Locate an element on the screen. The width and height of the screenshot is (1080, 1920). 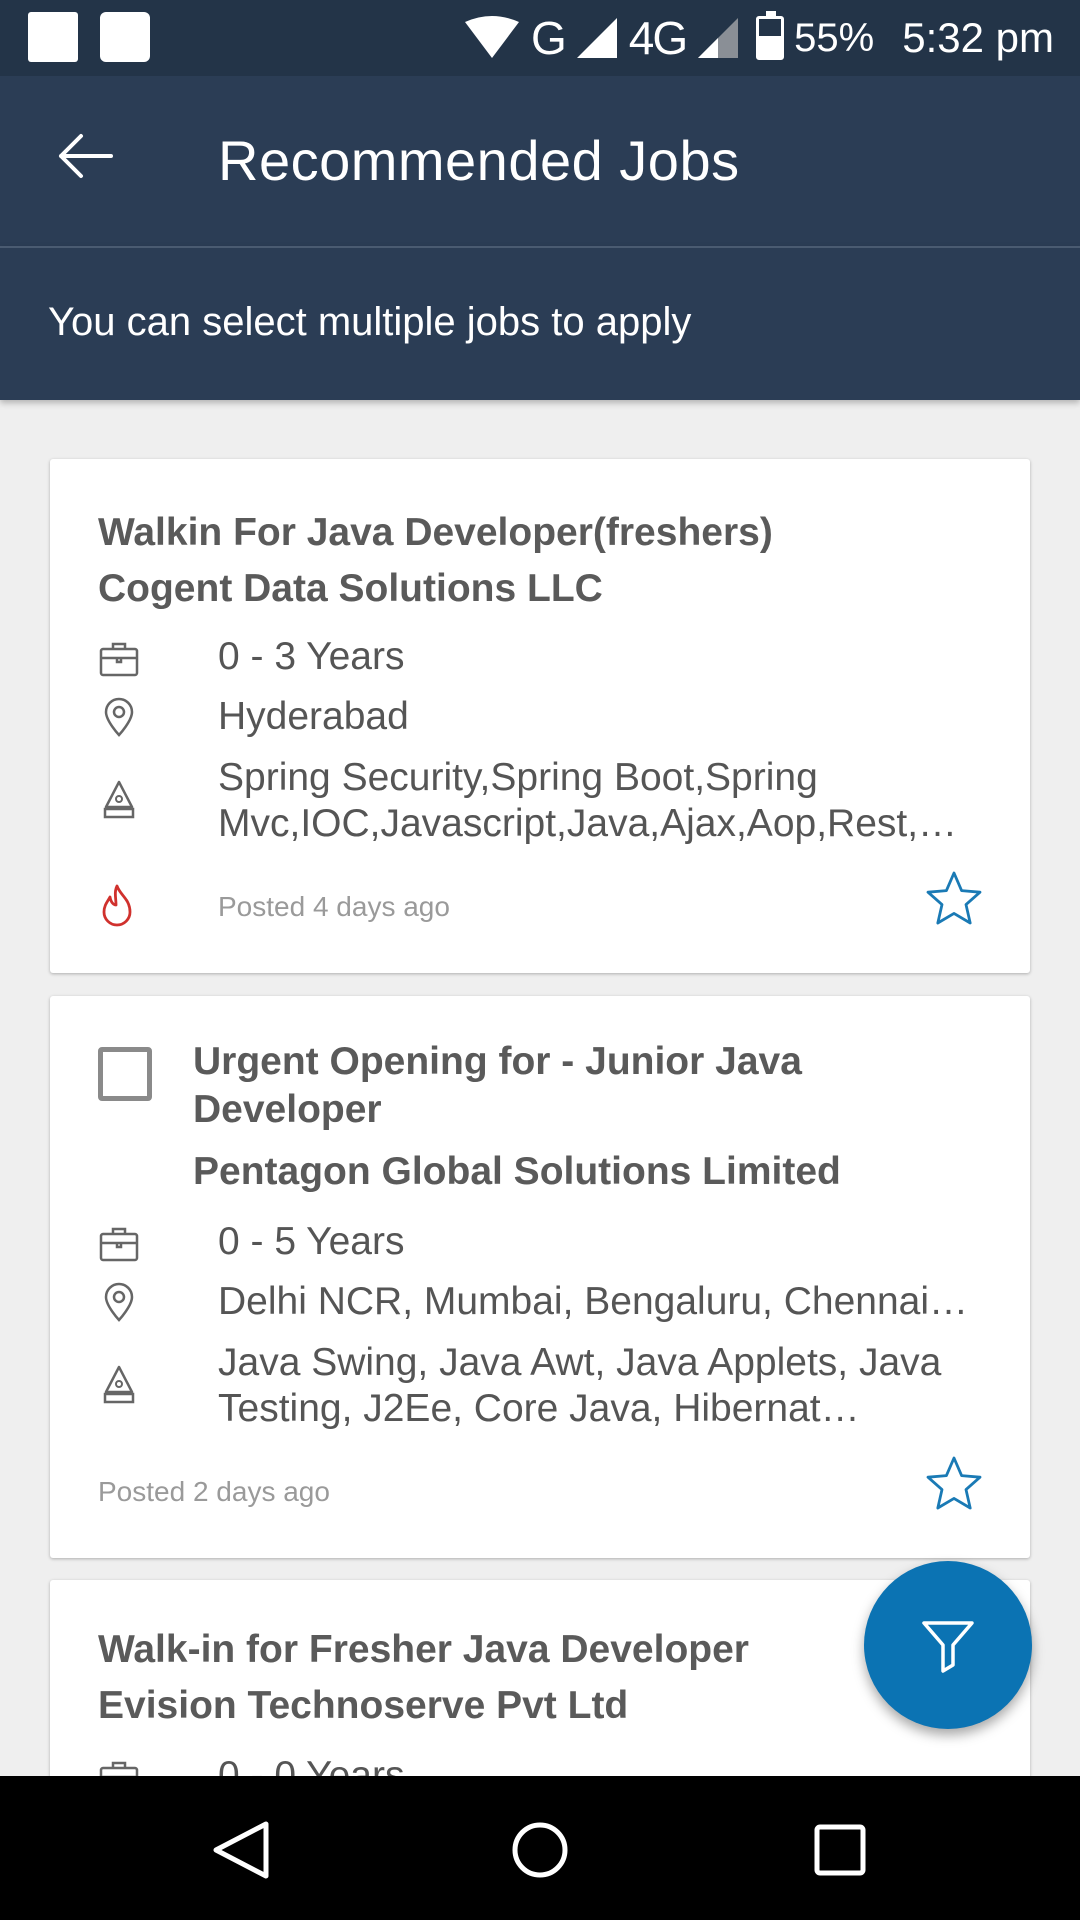
info-banner: You can select multiple jobs to apply is located at coordinates (540, 323).